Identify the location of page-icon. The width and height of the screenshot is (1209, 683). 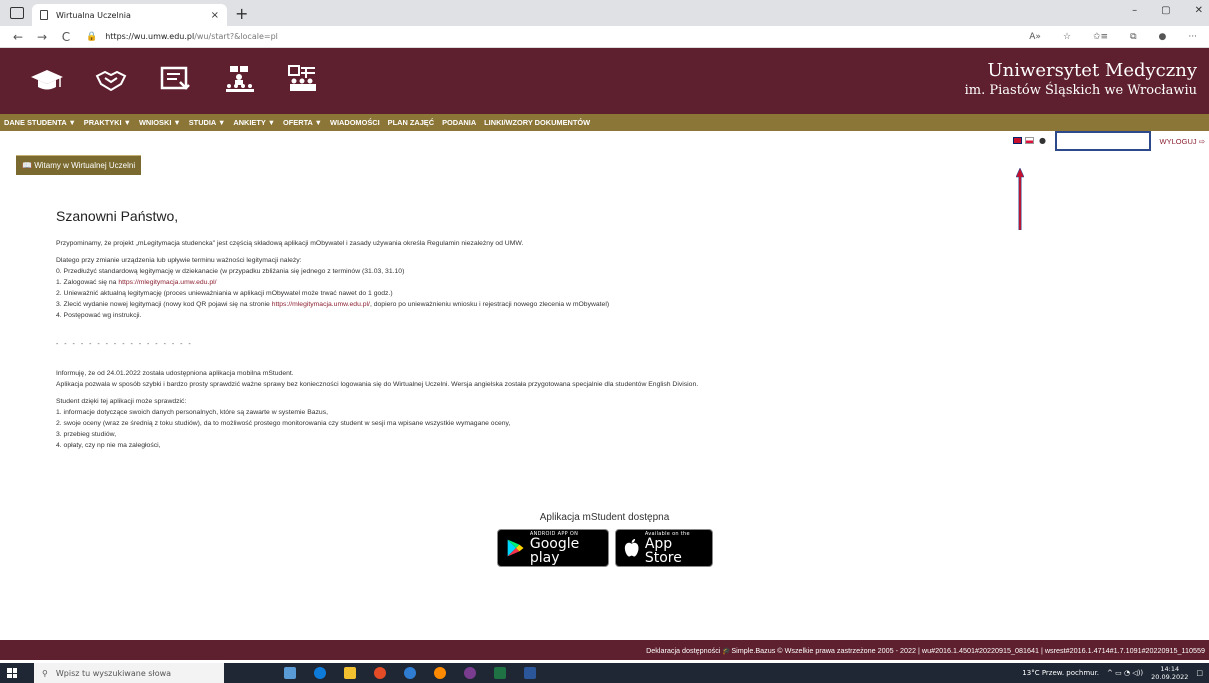
(44, 15).